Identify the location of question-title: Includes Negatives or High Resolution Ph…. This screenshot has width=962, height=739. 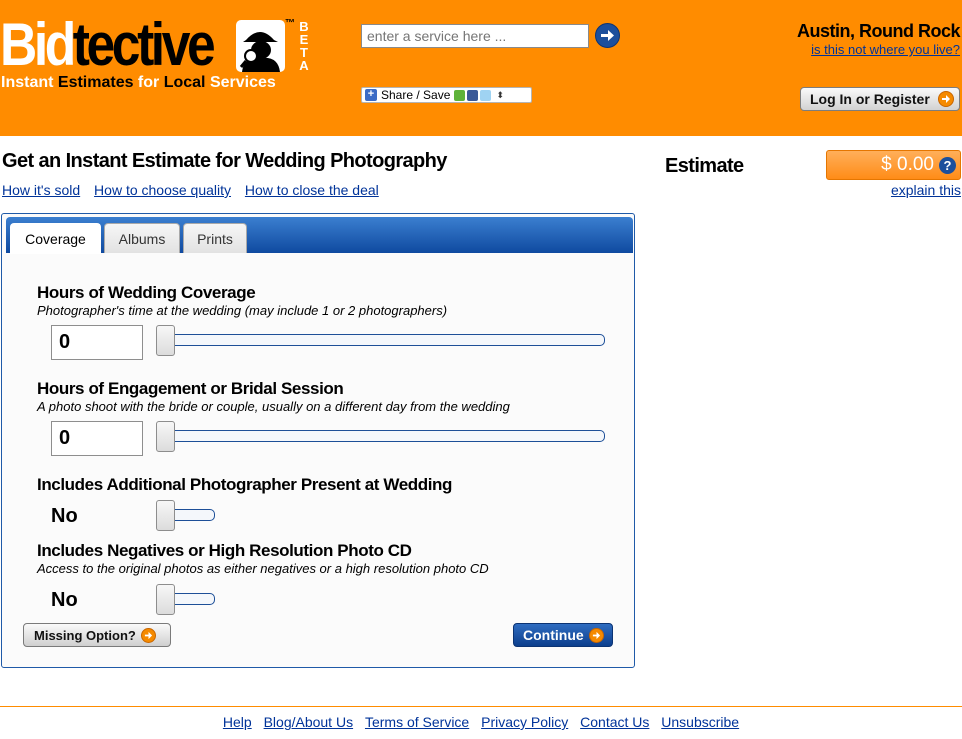
(224, 550).